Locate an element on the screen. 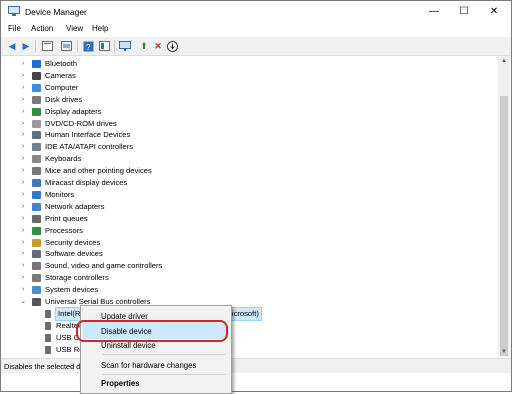 Image resolution: width=512 pixels, height=394 pixels. tree-item-label: Display adapters is located at coordinates (73, 111).